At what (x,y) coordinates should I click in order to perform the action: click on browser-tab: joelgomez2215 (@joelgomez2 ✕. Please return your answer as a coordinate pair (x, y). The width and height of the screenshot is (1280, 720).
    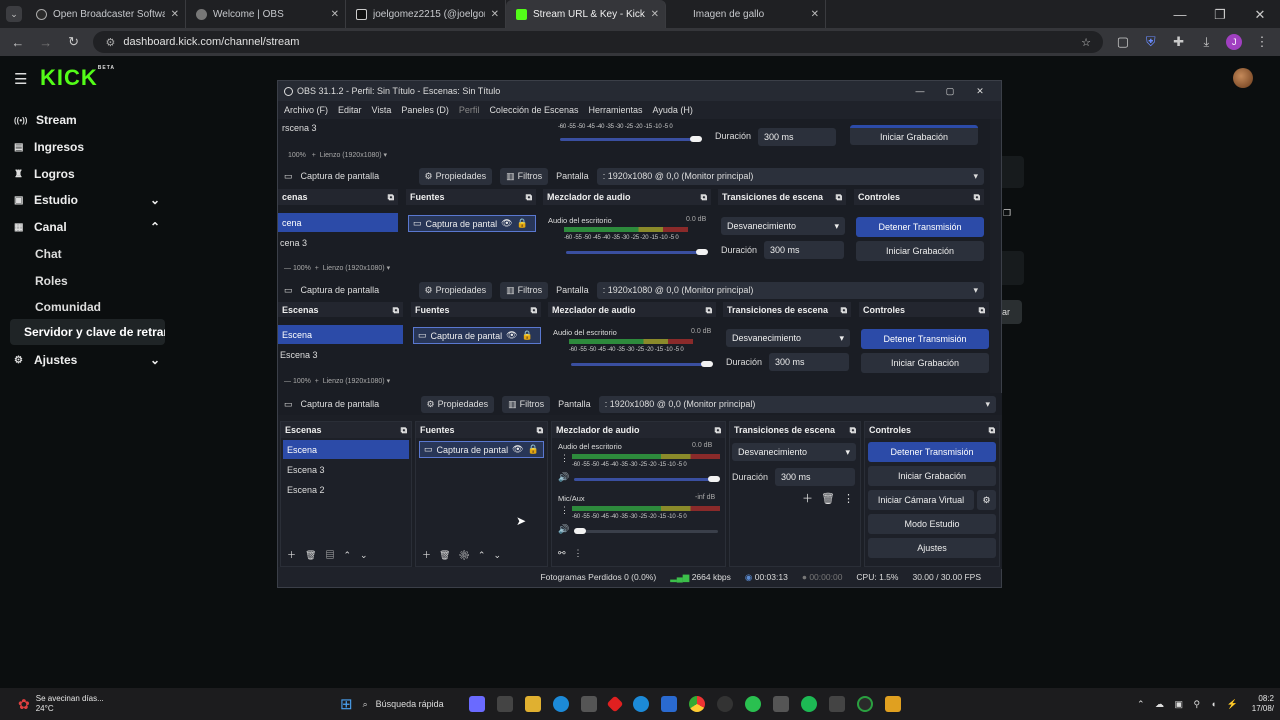
    Looking at the image, I should click on (426, 14).